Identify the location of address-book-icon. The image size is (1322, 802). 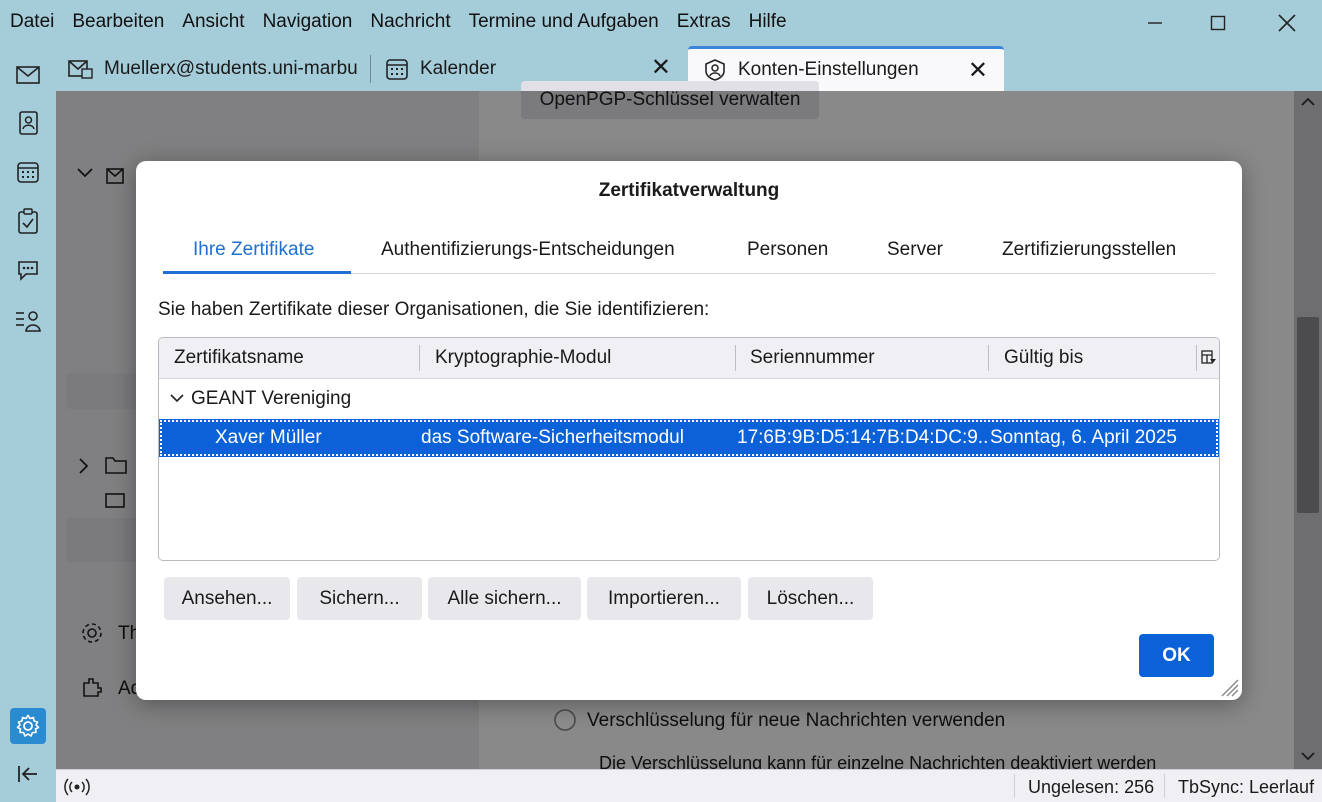
(28, 123).